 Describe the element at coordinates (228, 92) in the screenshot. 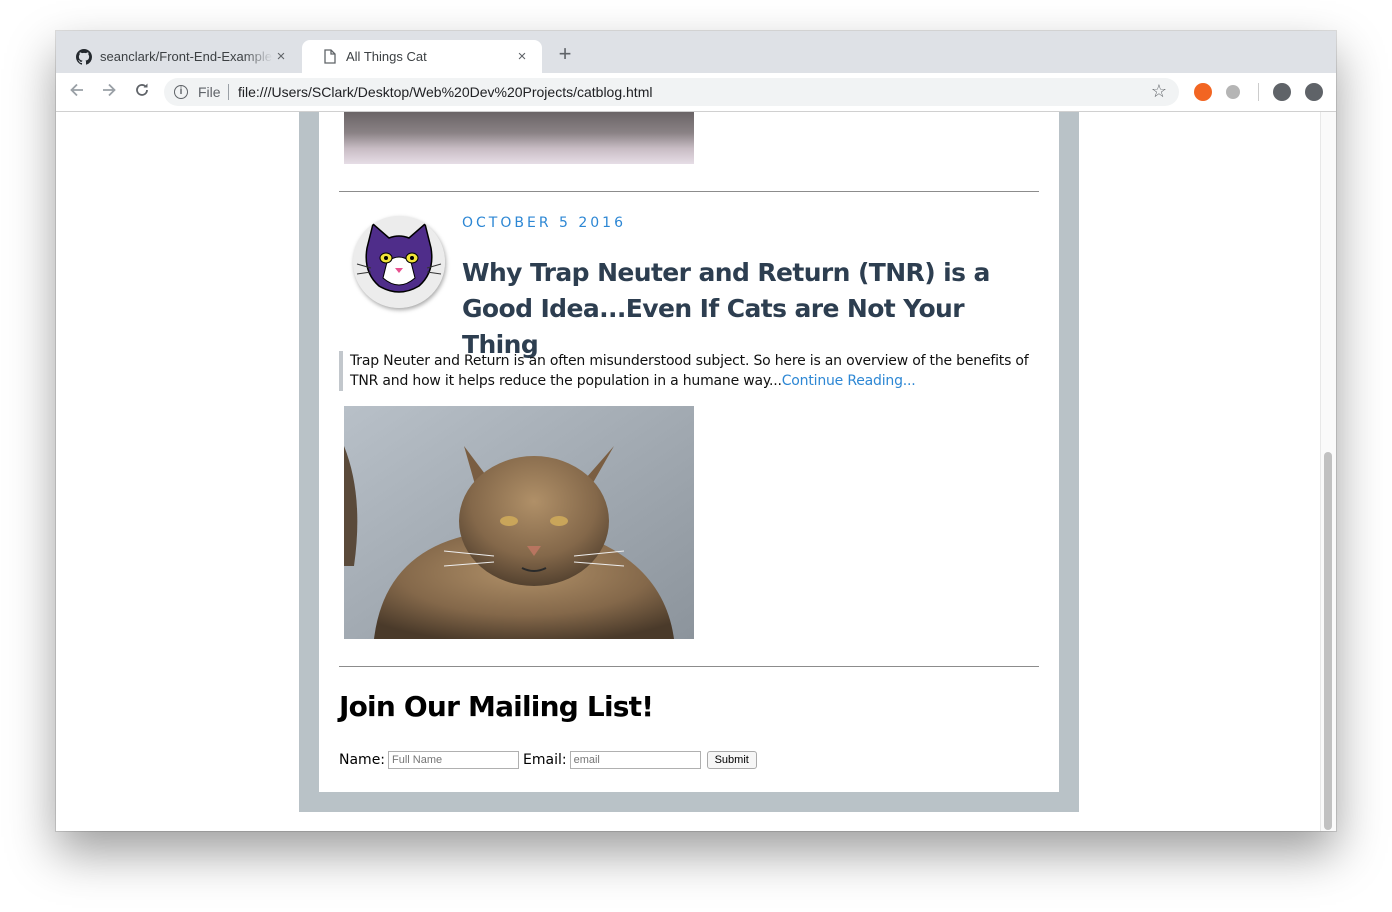

I see `address-divider` at that location.